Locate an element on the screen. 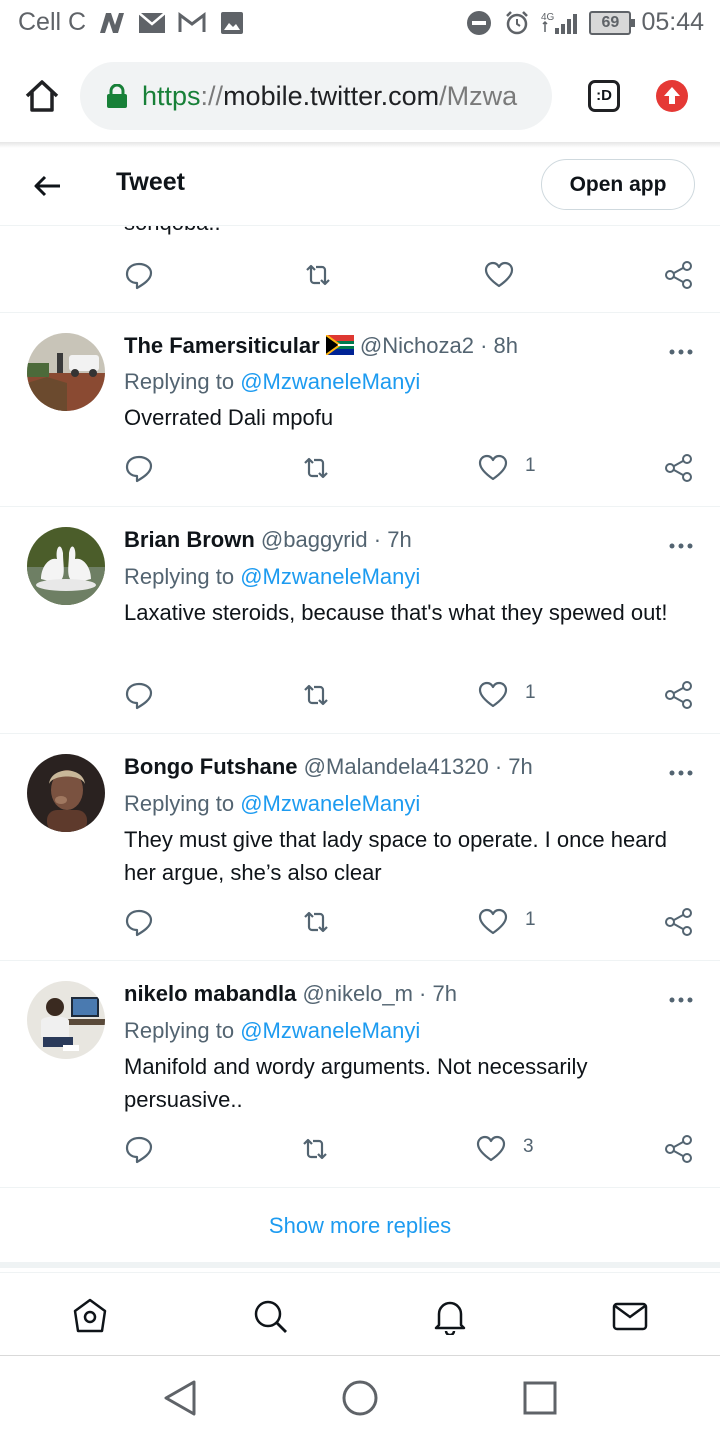 This screenshot has width=720, height=1440. author-handle: @Malandela41320 is located at coordinates (396, 766).